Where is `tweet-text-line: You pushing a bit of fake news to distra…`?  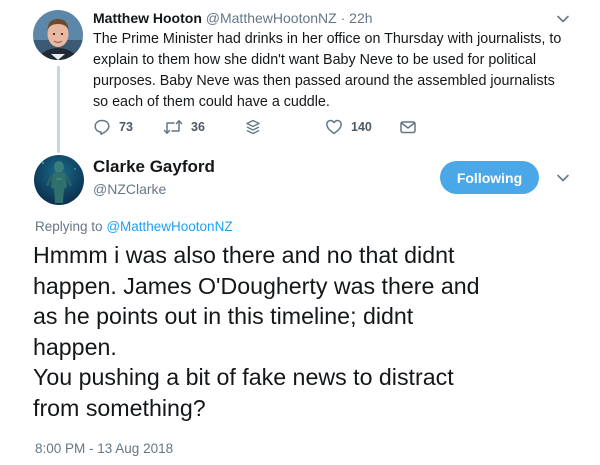 tweet-text-line: You pushing a bit of fake news to distra… is located at coordinates (243, 377).